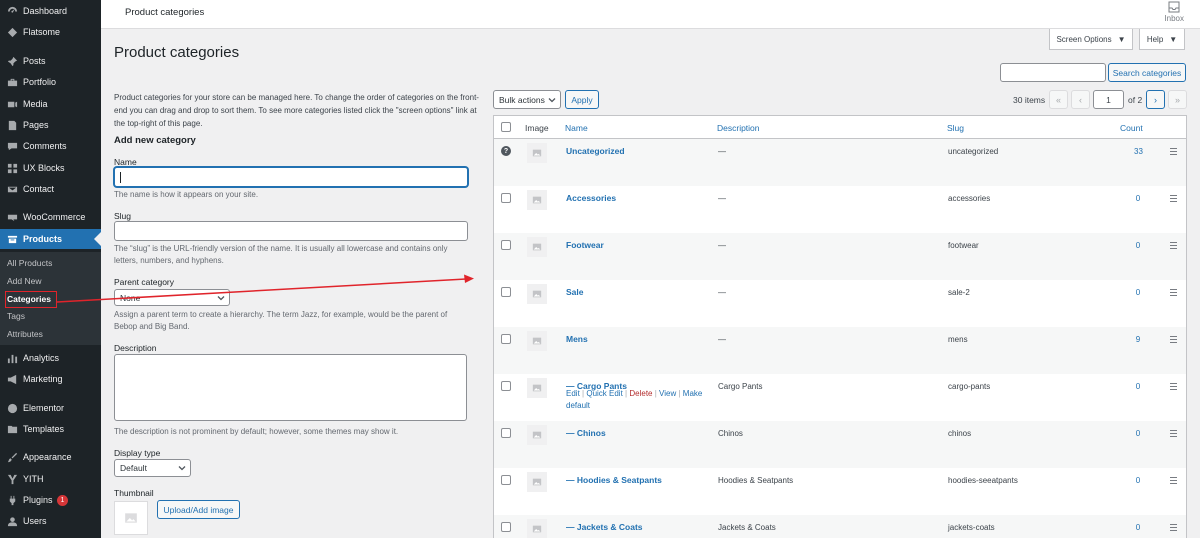 The width and height of the screenshot is (1200, 538). What do you see at coordinates (120, 177) in the screenshot?
I see `text-cursor` at bounding box center [120, 177].